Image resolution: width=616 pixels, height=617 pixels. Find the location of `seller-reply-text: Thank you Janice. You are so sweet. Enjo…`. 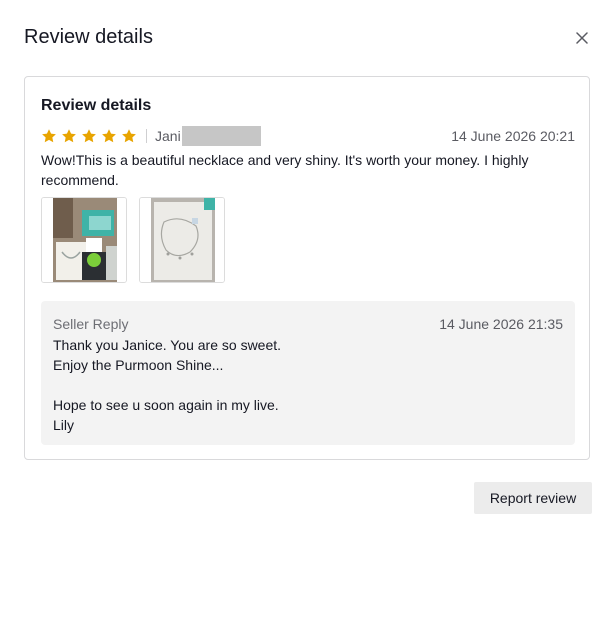

seller-reply-text: Thank you Janice. You are so sweet. Enjo… is located at coordinates (167, 385).